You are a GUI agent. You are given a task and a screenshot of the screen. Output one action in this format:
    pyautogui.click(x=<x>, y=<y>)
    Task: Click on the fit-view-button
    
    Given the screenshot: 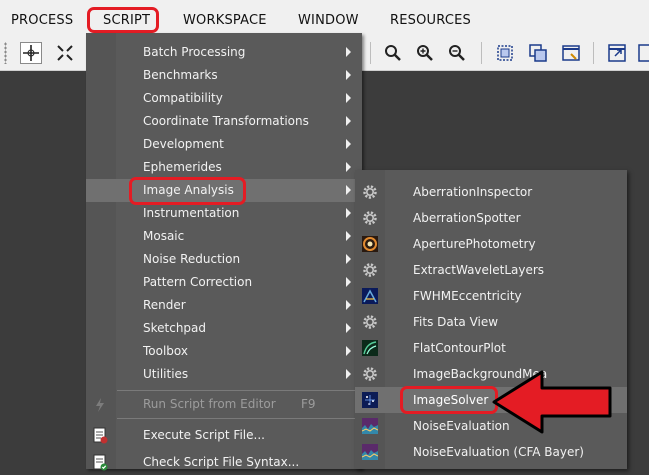 What is the action you would take?
    pyautogui.click(x=65, y=53)
    